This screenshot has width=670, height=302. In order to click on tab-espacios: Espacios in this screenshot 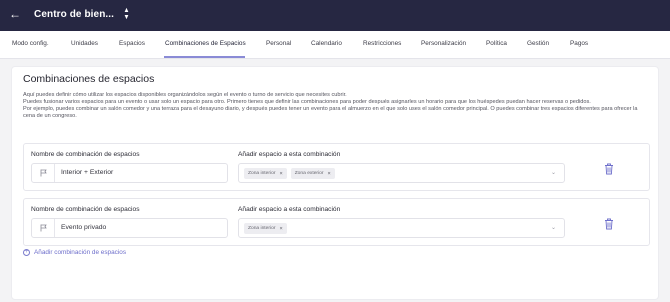, I will do `click(132, 43)`.